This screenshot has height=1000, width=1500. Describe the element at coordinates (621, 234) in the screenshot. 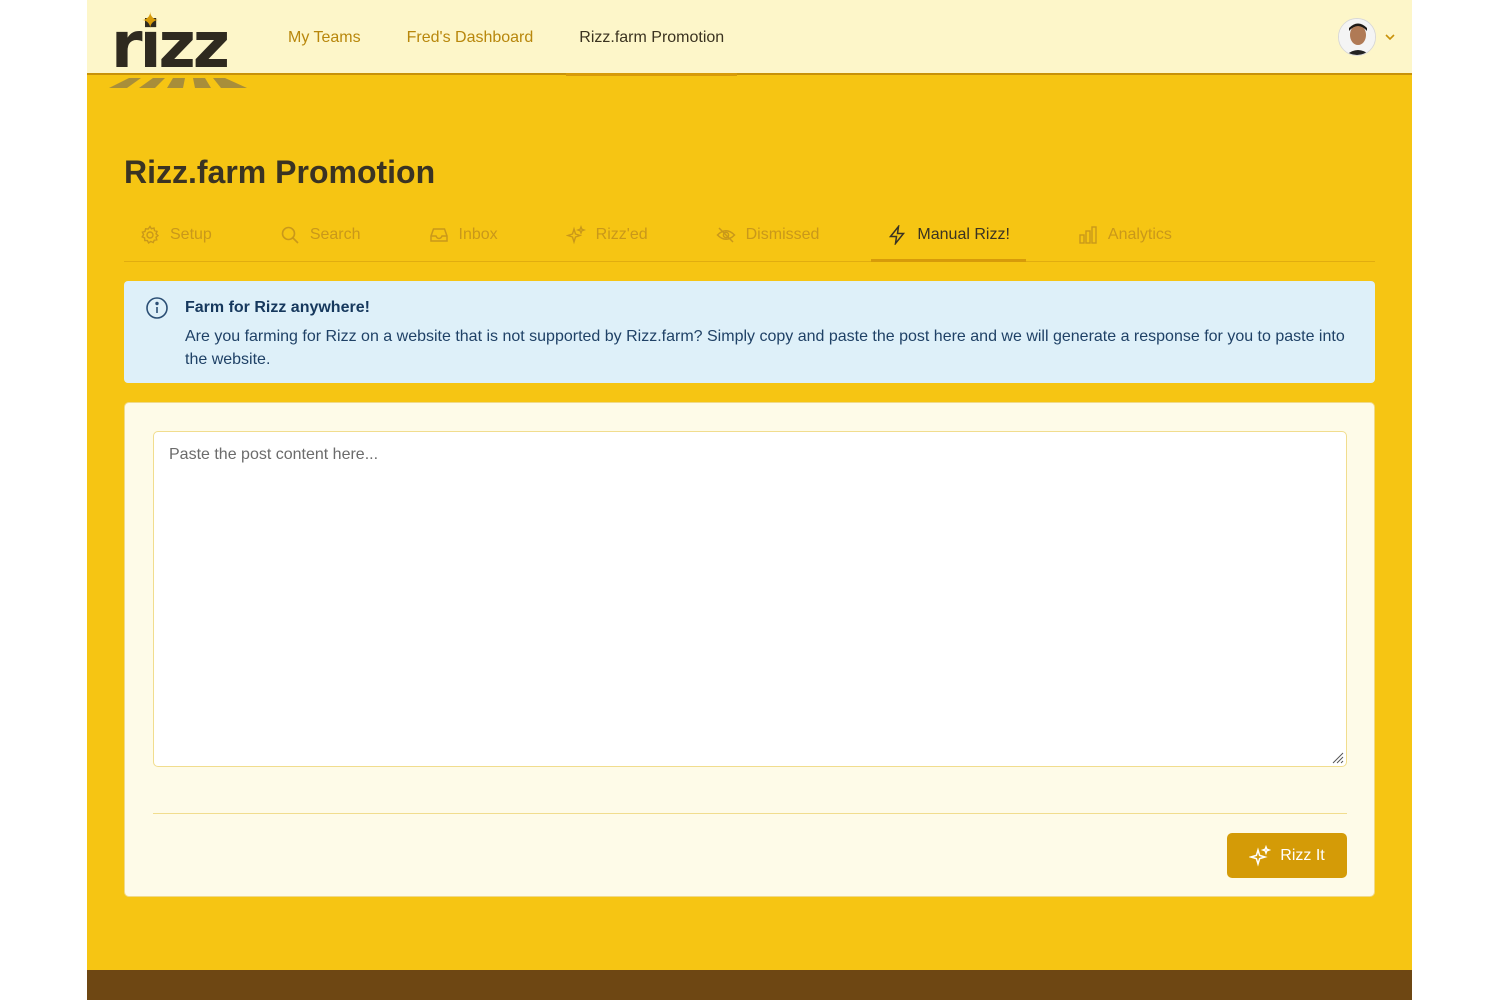

I see `tab-label: Rizz'ed` at that location.